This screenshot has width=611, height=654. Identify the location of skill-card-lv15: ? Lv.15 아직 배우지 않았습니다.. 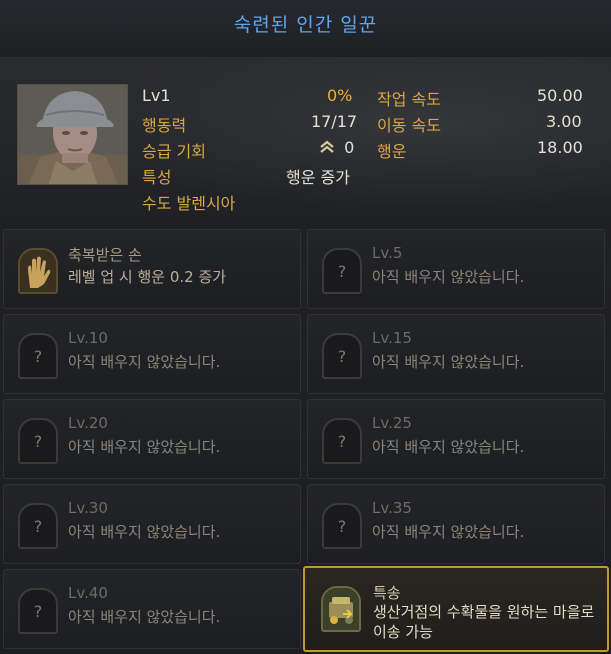
(456, 354).